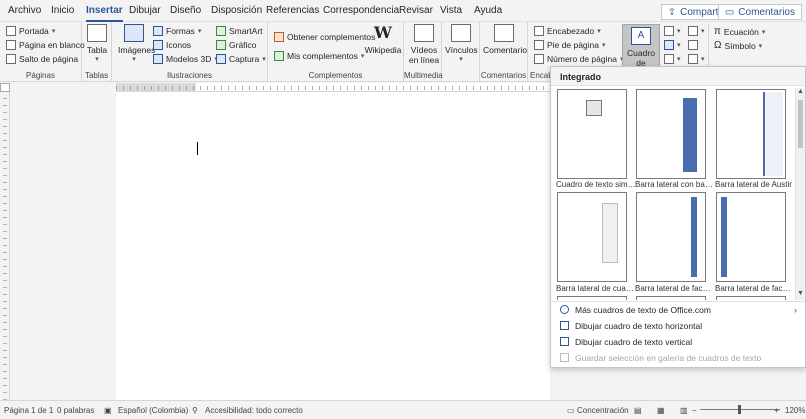  What do you see at coordinates (671, 134) in the screenshot?
I see `gallery-item-banded-sidebar` at bounding box center [671, 134].